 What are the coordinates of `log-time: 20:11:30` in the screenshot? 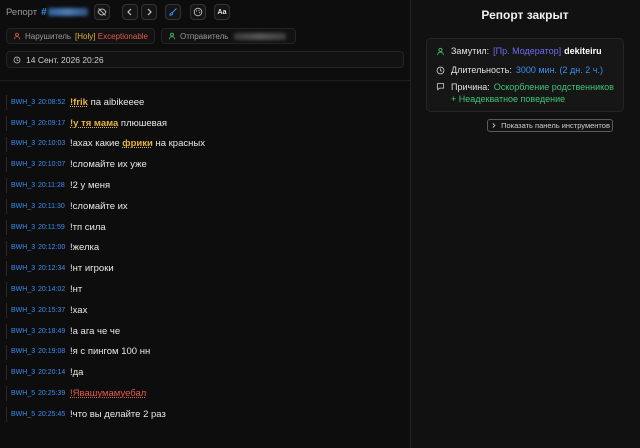 It's located at (51, 206).